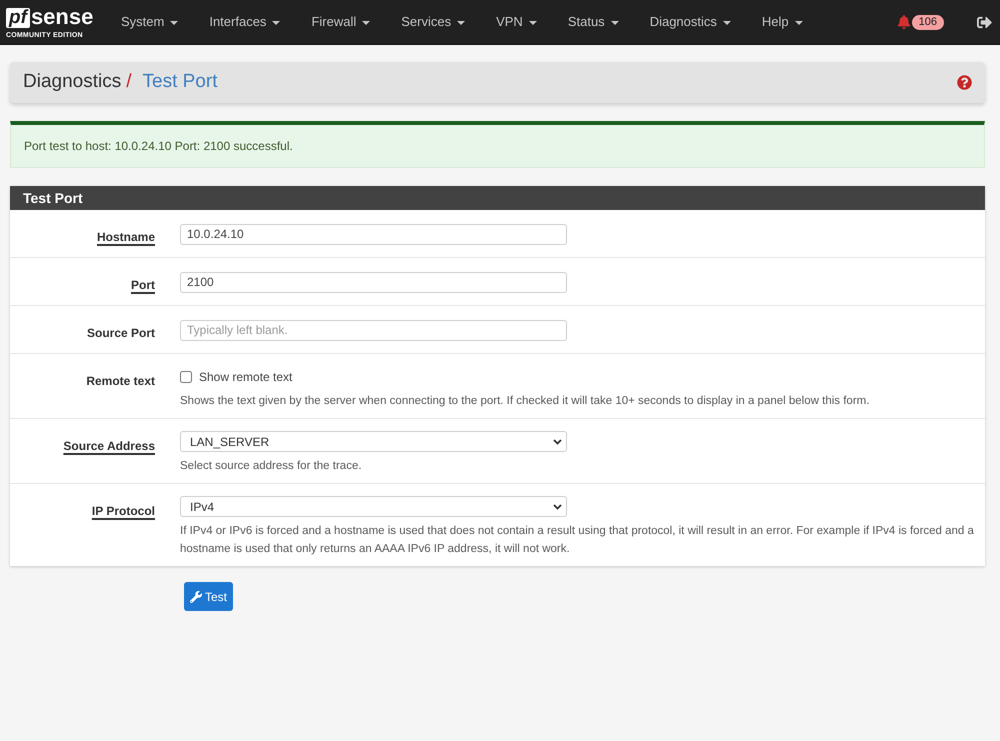  What do you see at coordinates (373, 282) in the screenshot?
I see `text-field: 2100` at bounding box center [373, 282].